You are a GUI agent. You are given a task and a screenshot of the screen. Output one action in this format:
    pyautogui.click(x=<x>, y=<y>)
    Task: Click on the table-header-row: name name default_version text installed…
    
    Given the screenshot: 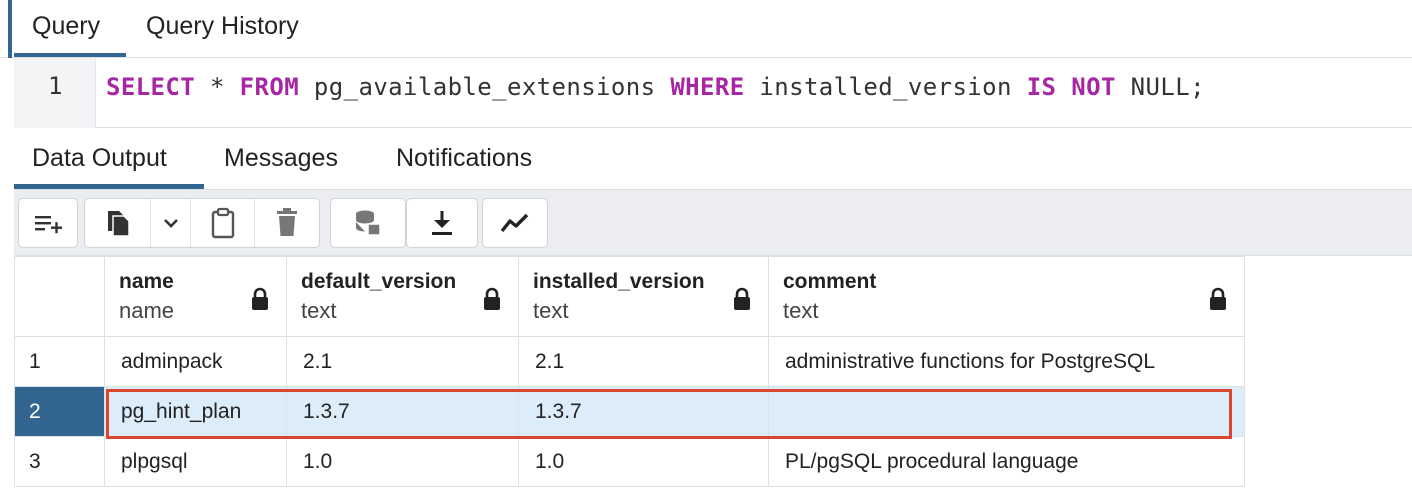 What is the action you would take?
    pyautogui.click(x=629, y=296)
    